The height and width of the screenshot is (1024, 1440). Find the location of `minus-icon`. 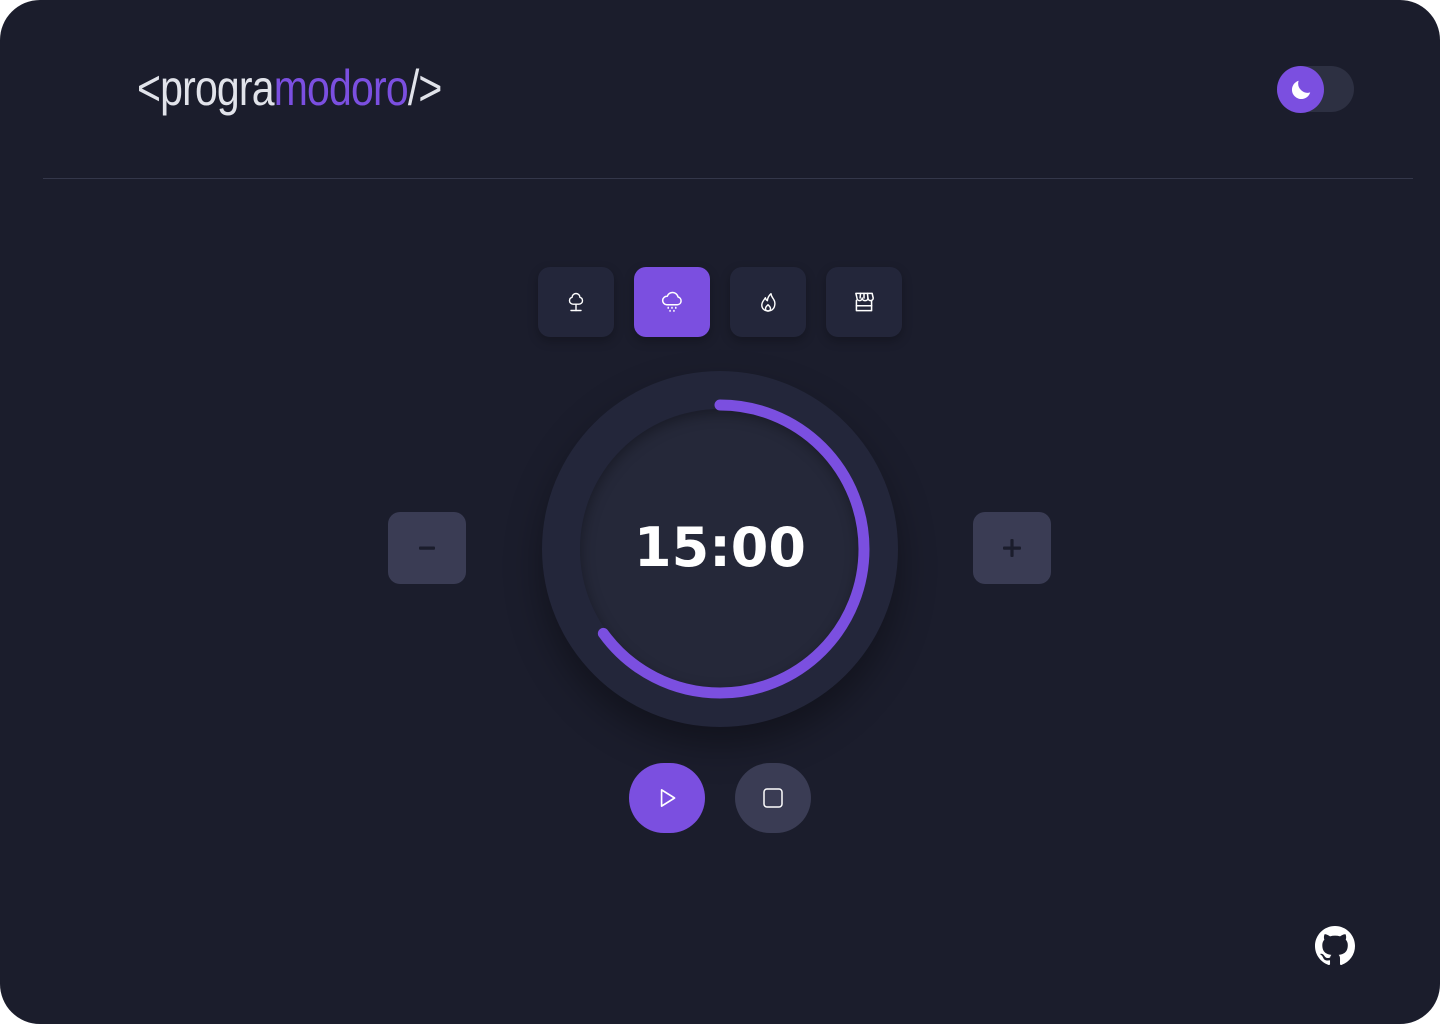

minus-icon is located at coordinates (427, 548).